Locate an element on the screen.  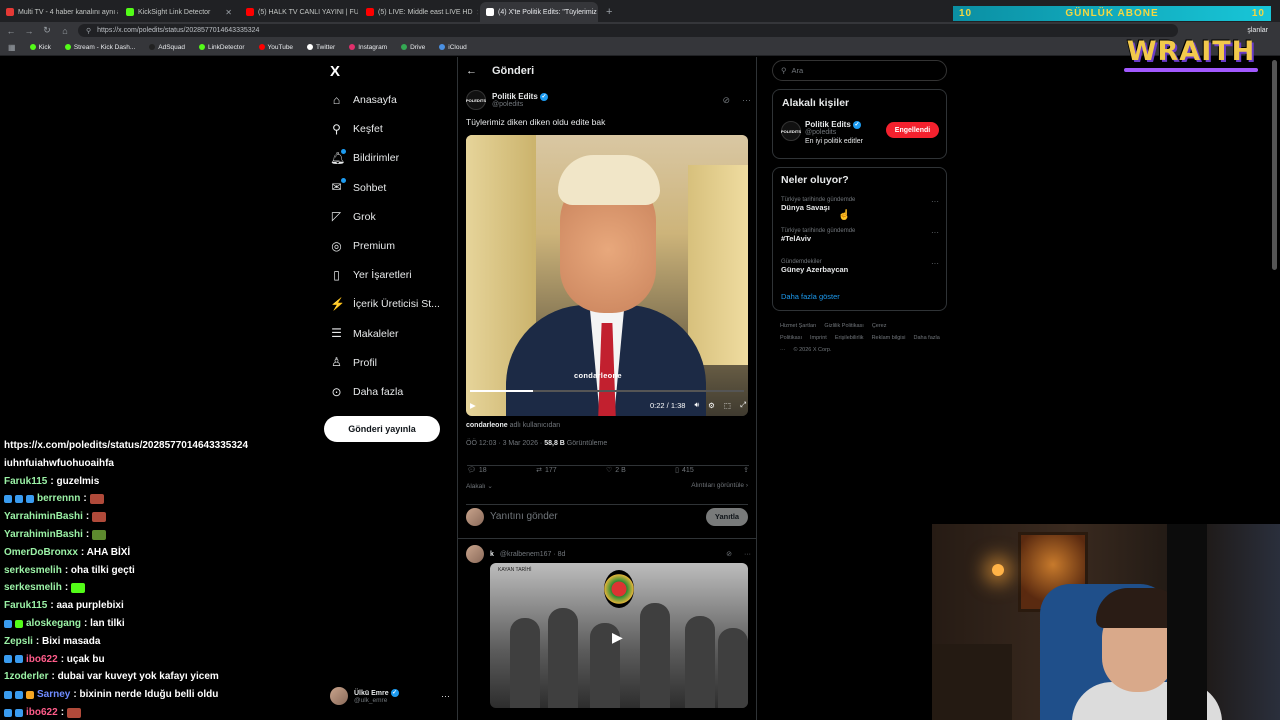
bookmark-item: AdSquad is located at coordinates (167, 47).